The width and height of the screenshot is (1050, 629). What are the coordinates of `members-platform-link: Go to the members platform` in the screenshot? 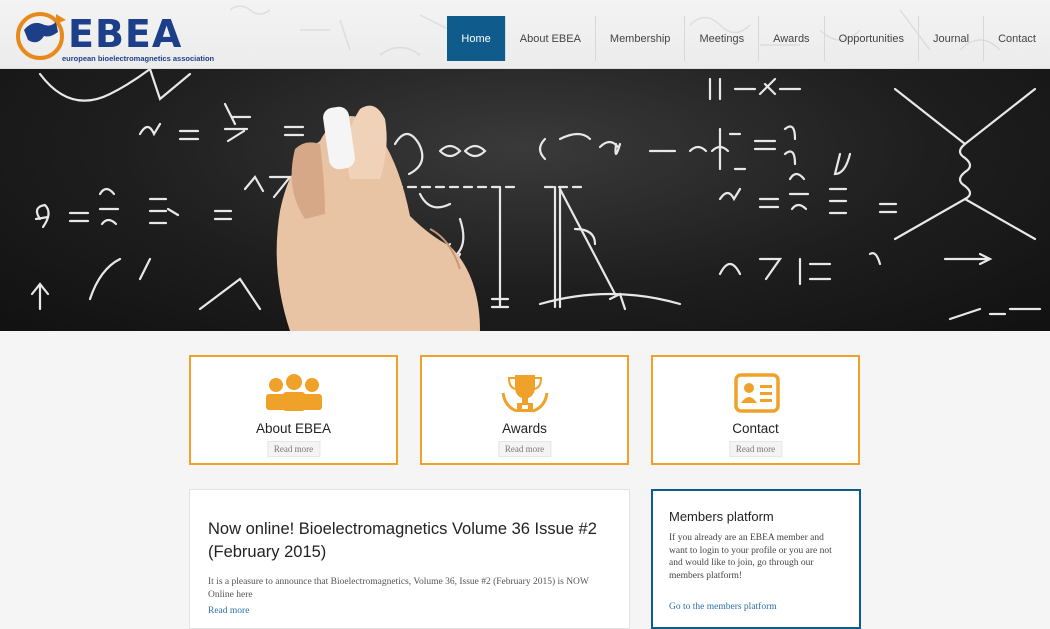 It's located at (723, 607).